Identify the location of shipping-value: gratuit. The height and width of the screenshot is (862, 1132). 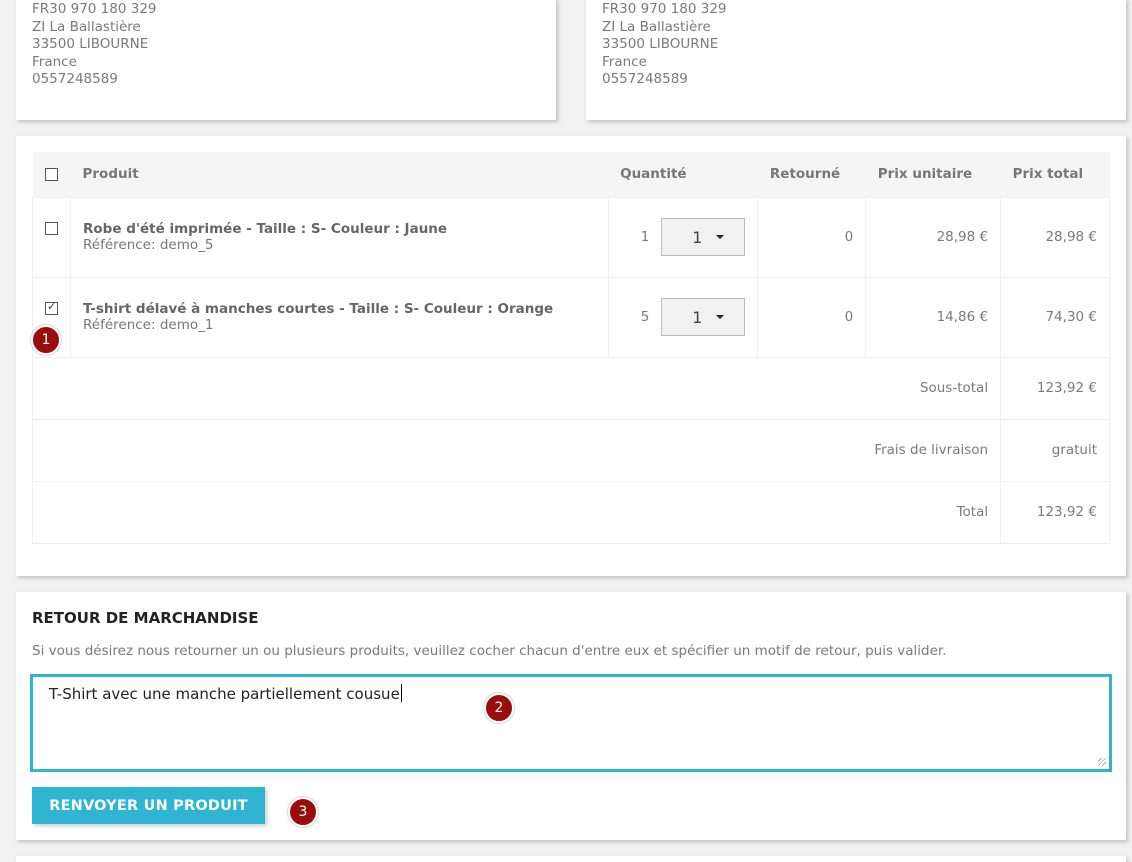
(1055, 450).